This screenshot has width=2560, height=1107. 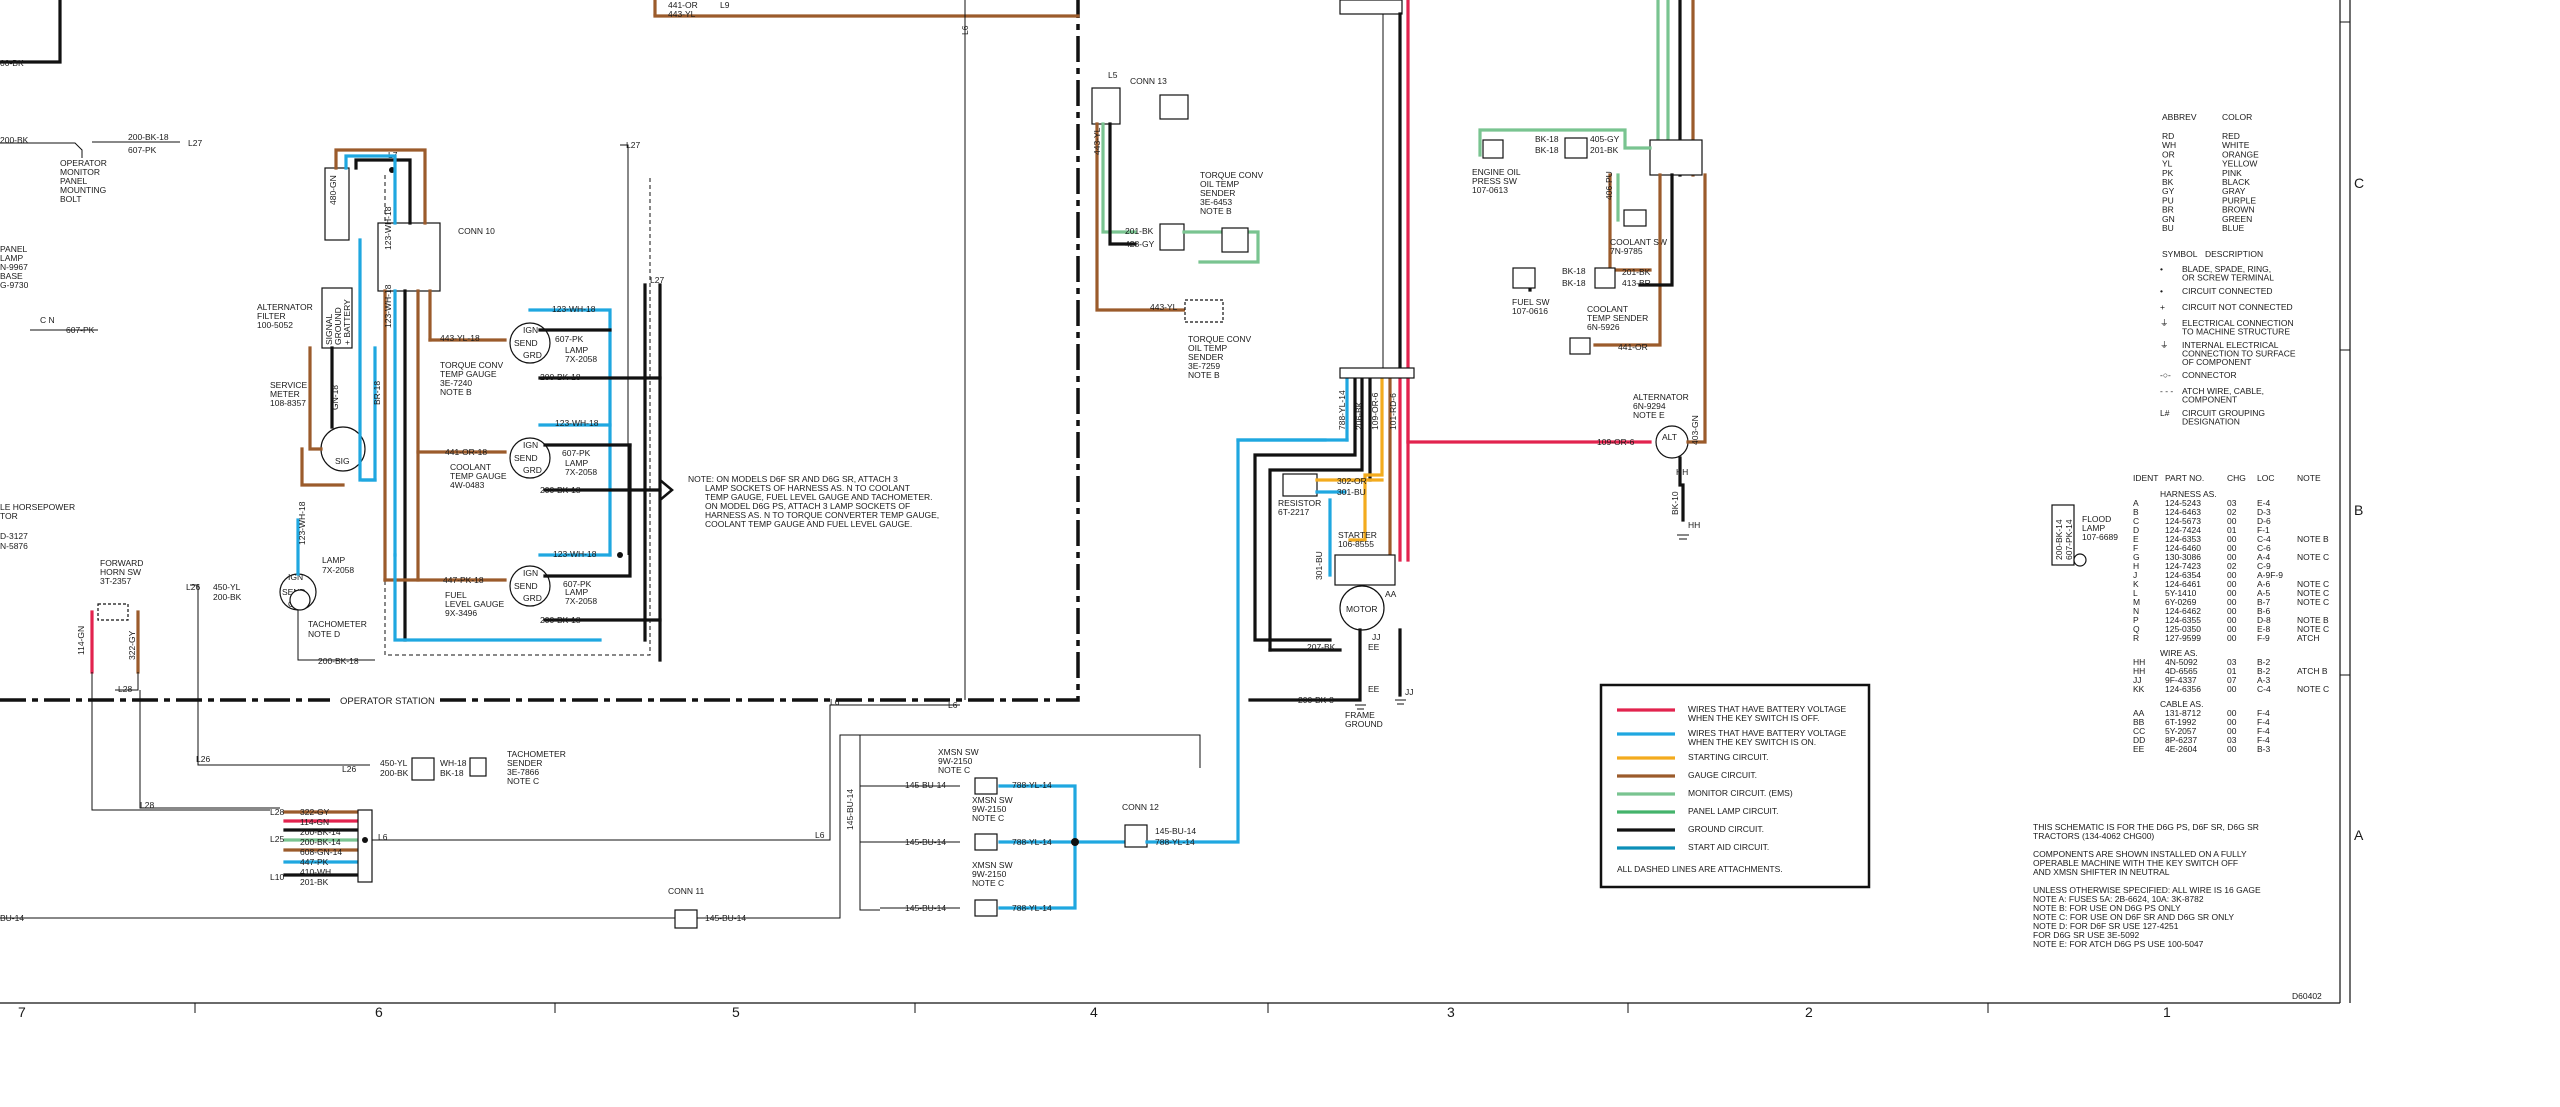 I want to click on starter-solenoid, so click(x=1365, y=570).